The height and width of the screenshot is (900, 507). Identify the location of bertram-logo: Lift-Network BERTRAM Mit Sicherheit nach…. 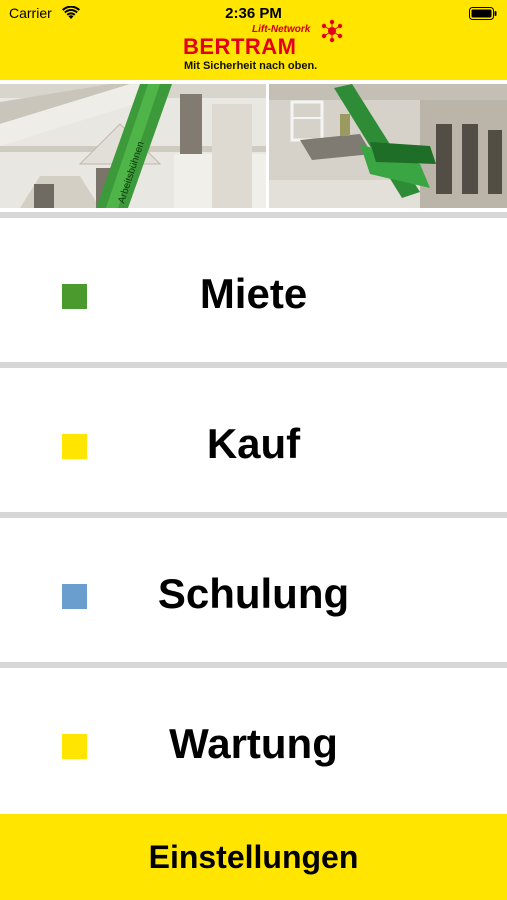
(268, 47).